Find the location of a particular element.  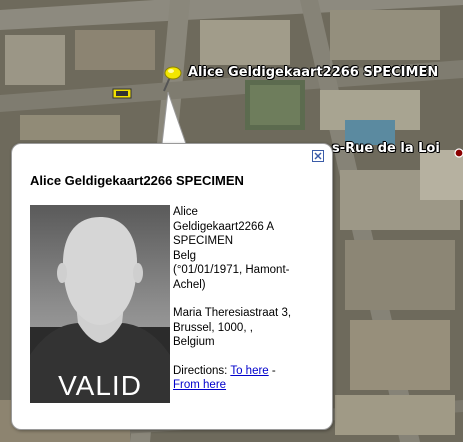

directions-from-here-link: From here is located at coordinates (199, 385).